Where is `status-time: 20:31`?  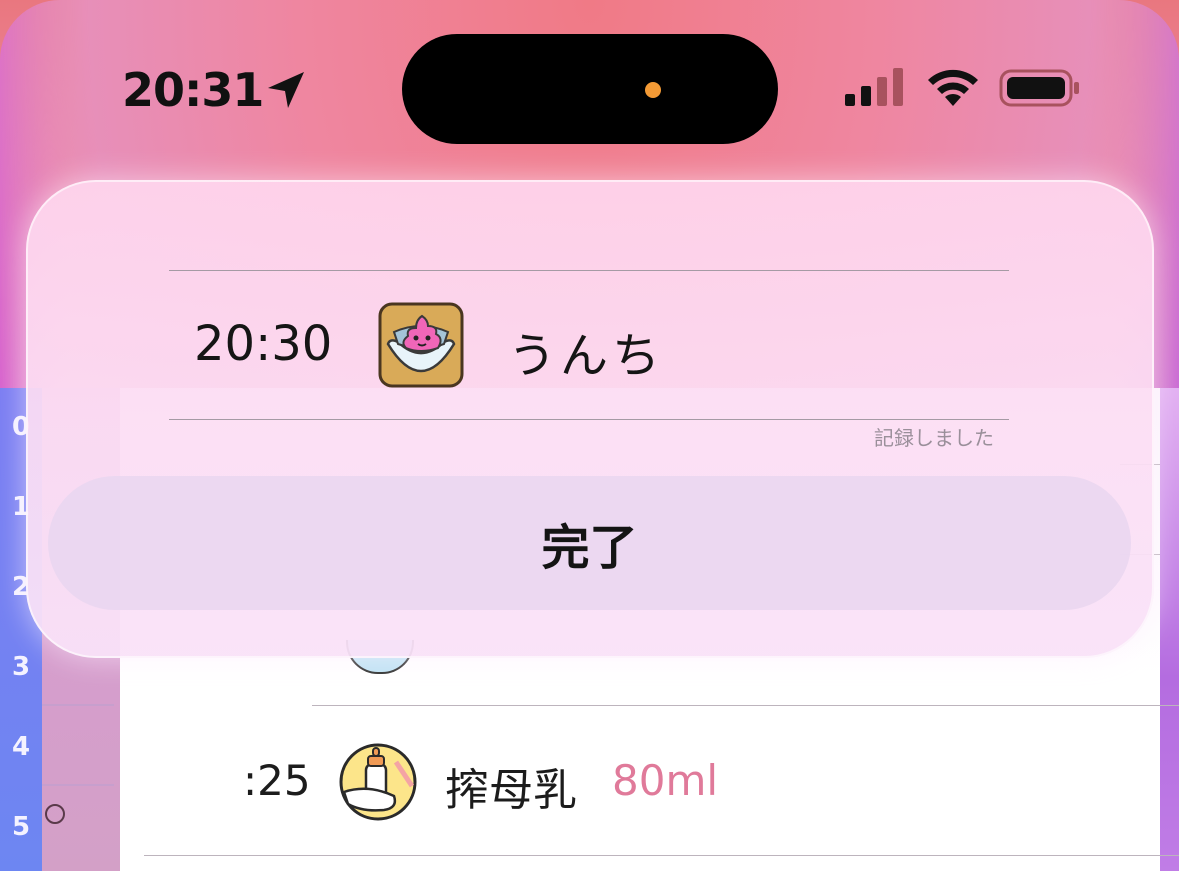
status-time: 20:31 is located at coordinates (193, 90).